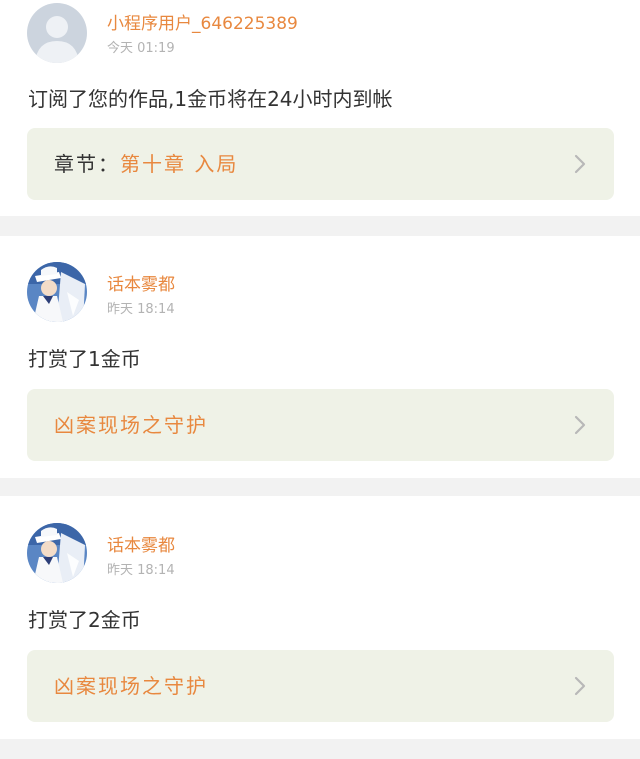 This screenshot has height=759, width=640. What do you see at coordinates (84, 620) in the screenshot?
I see `notification-message: 打赏了2金币` at bounding box center [84, 620].